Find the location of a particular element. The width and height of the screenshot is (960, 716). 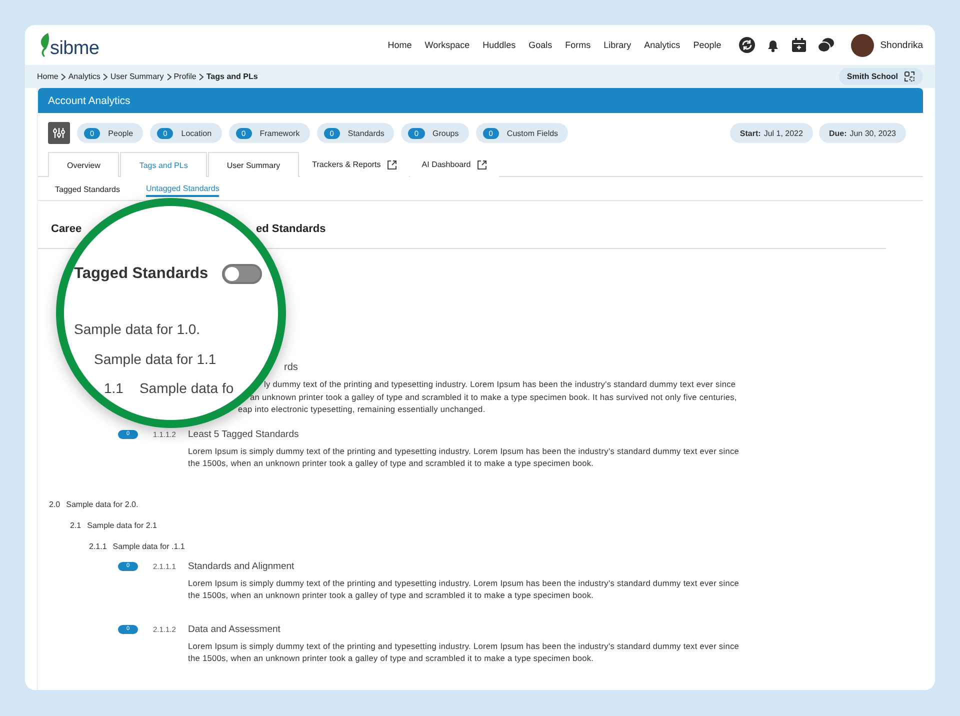

logo-text: sibme is located at coordinates (75, 48).